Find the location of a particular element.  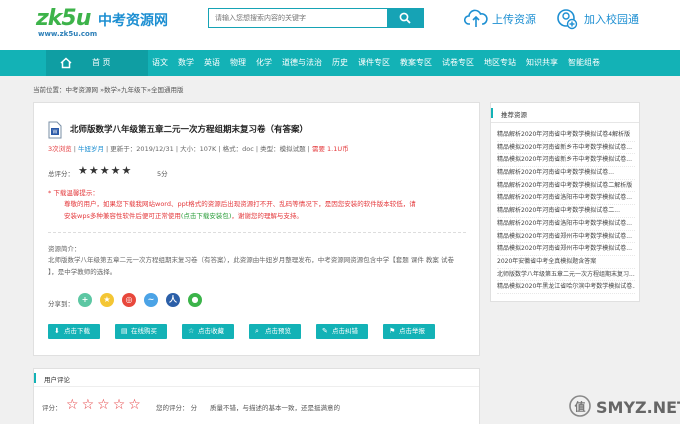

nav-item: 英语 is located at coordinates (212, 63).